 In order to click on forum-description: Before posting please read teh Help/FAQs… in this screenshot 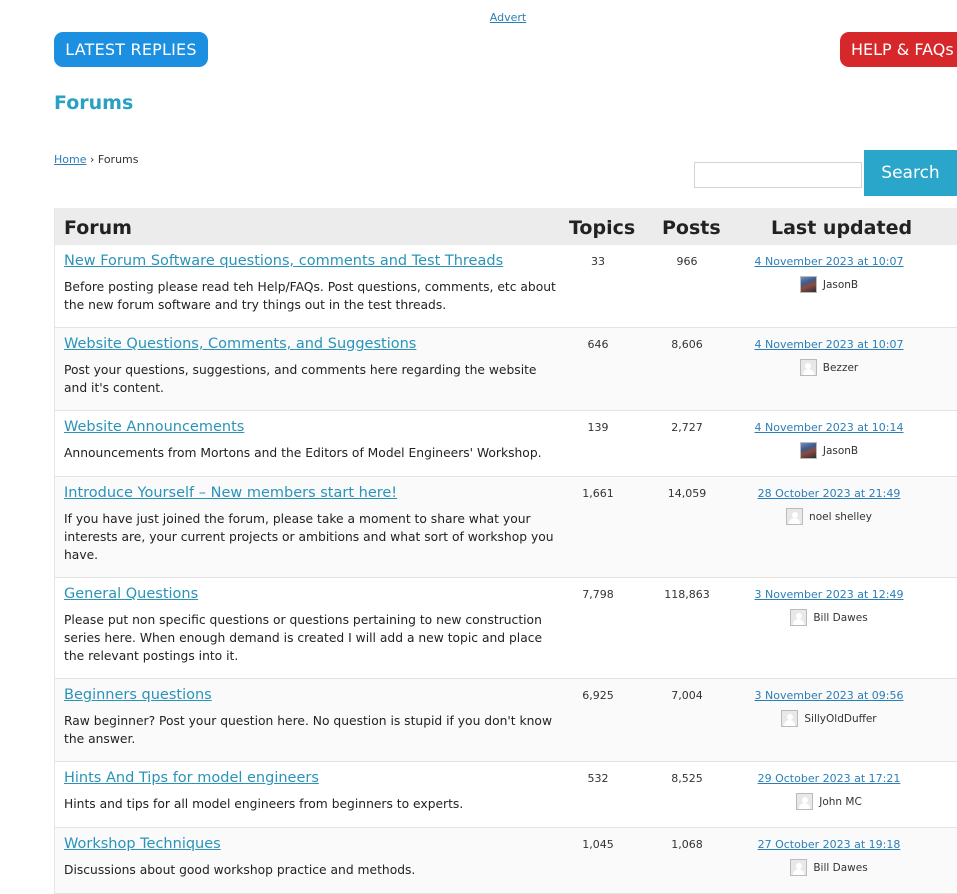, I will do `click(310, 296)`.